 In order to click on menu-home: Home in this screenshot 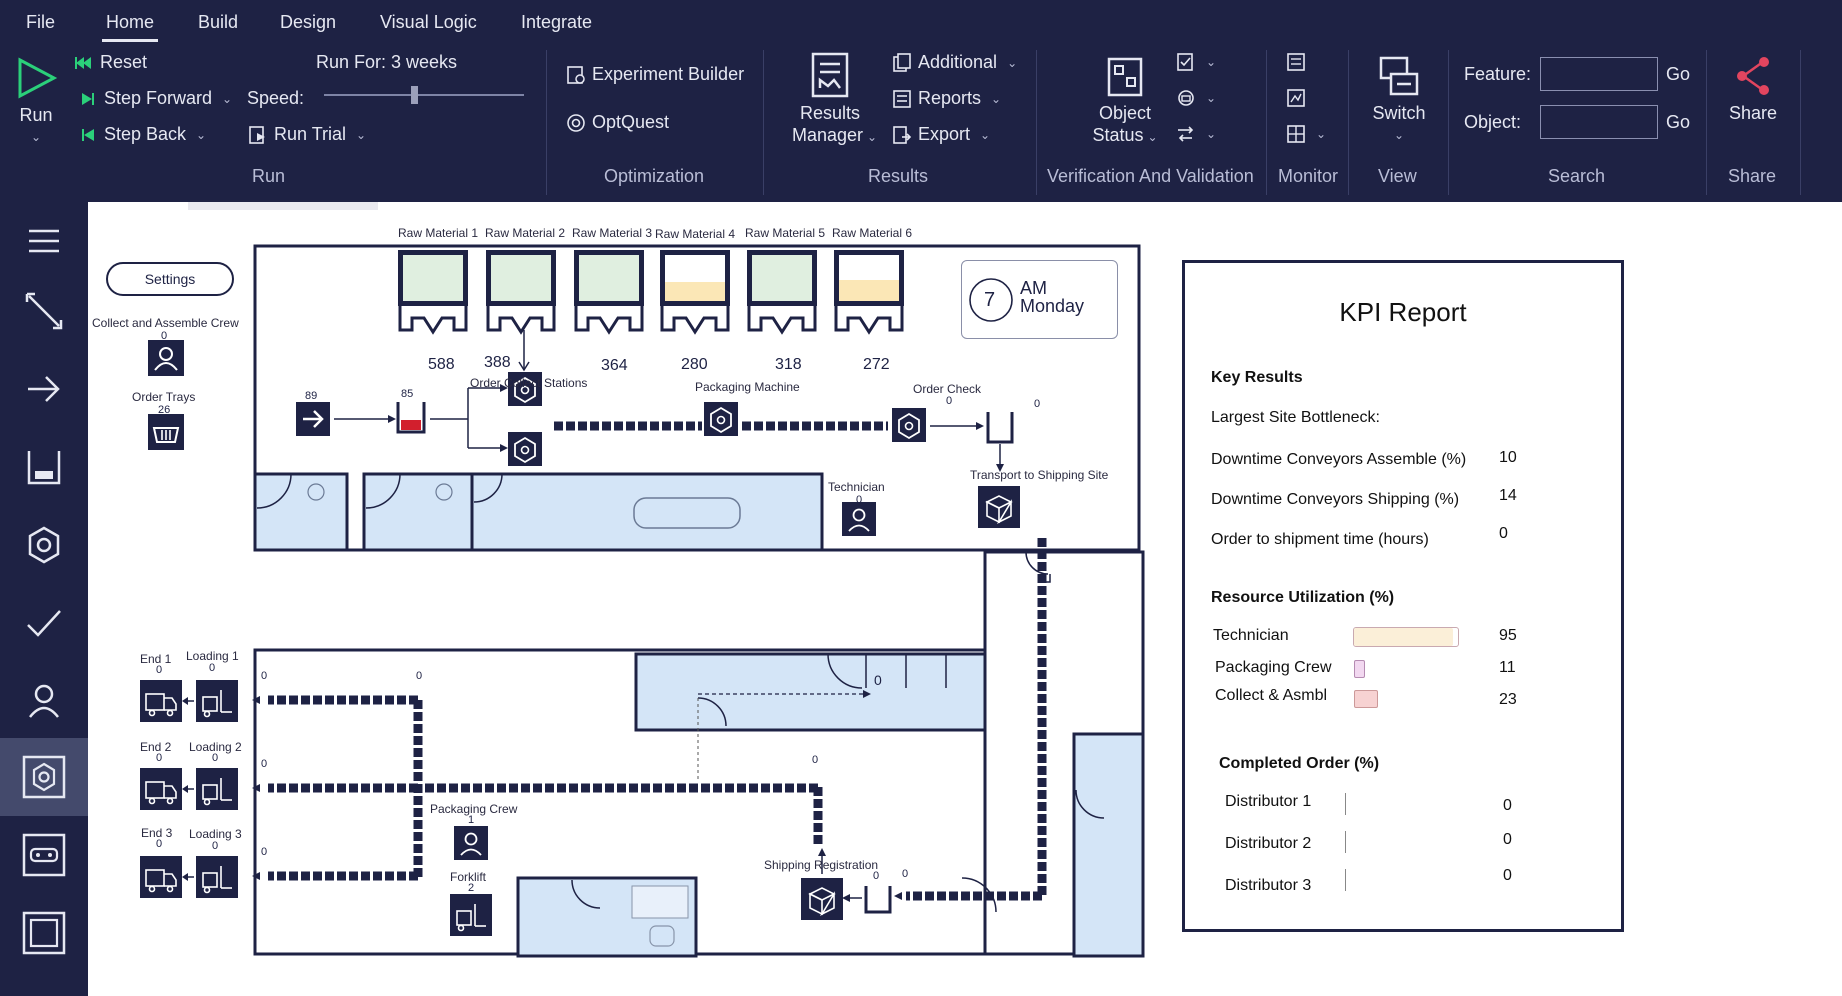, I will do `click(130, 27)`.